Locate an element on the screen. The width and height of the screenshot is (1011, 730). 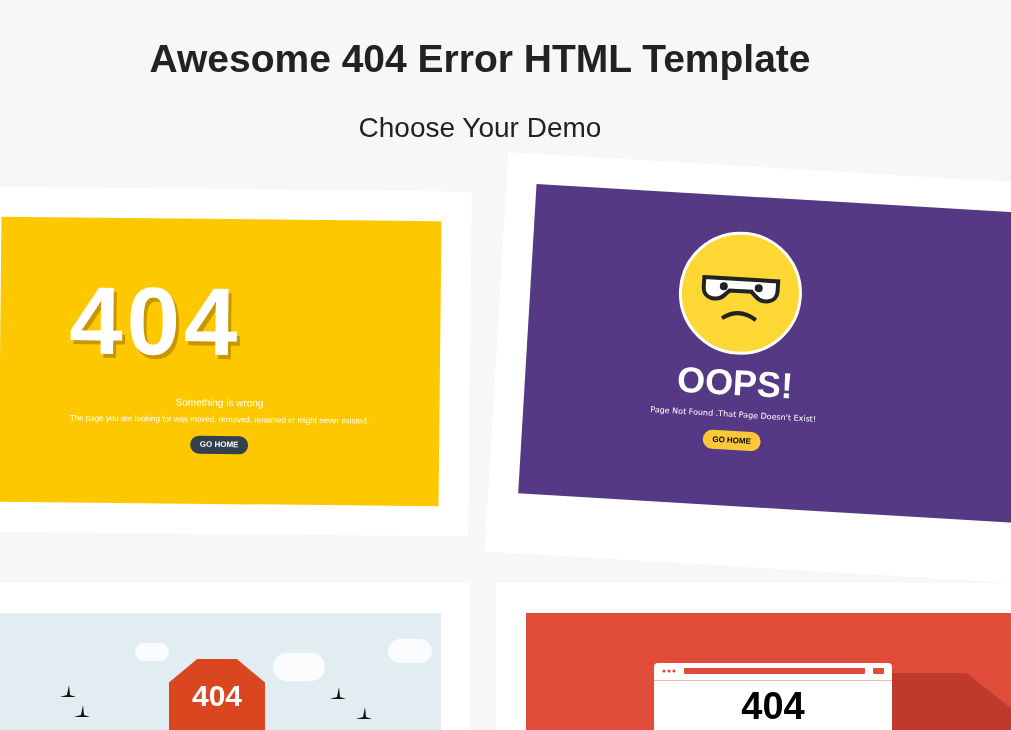
oops-heading: OOPS! is located at coordinates (735, 382).